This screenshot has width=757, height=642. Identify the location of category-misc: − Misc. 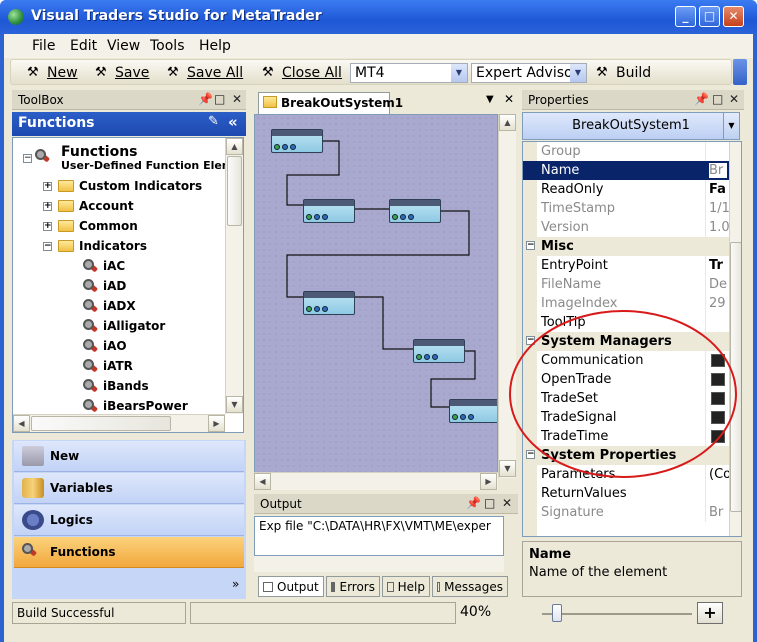
(626, 246).